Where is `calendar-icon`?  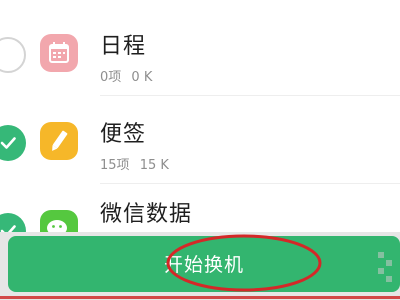
calendar-icon is located at coordinates (59, 53).